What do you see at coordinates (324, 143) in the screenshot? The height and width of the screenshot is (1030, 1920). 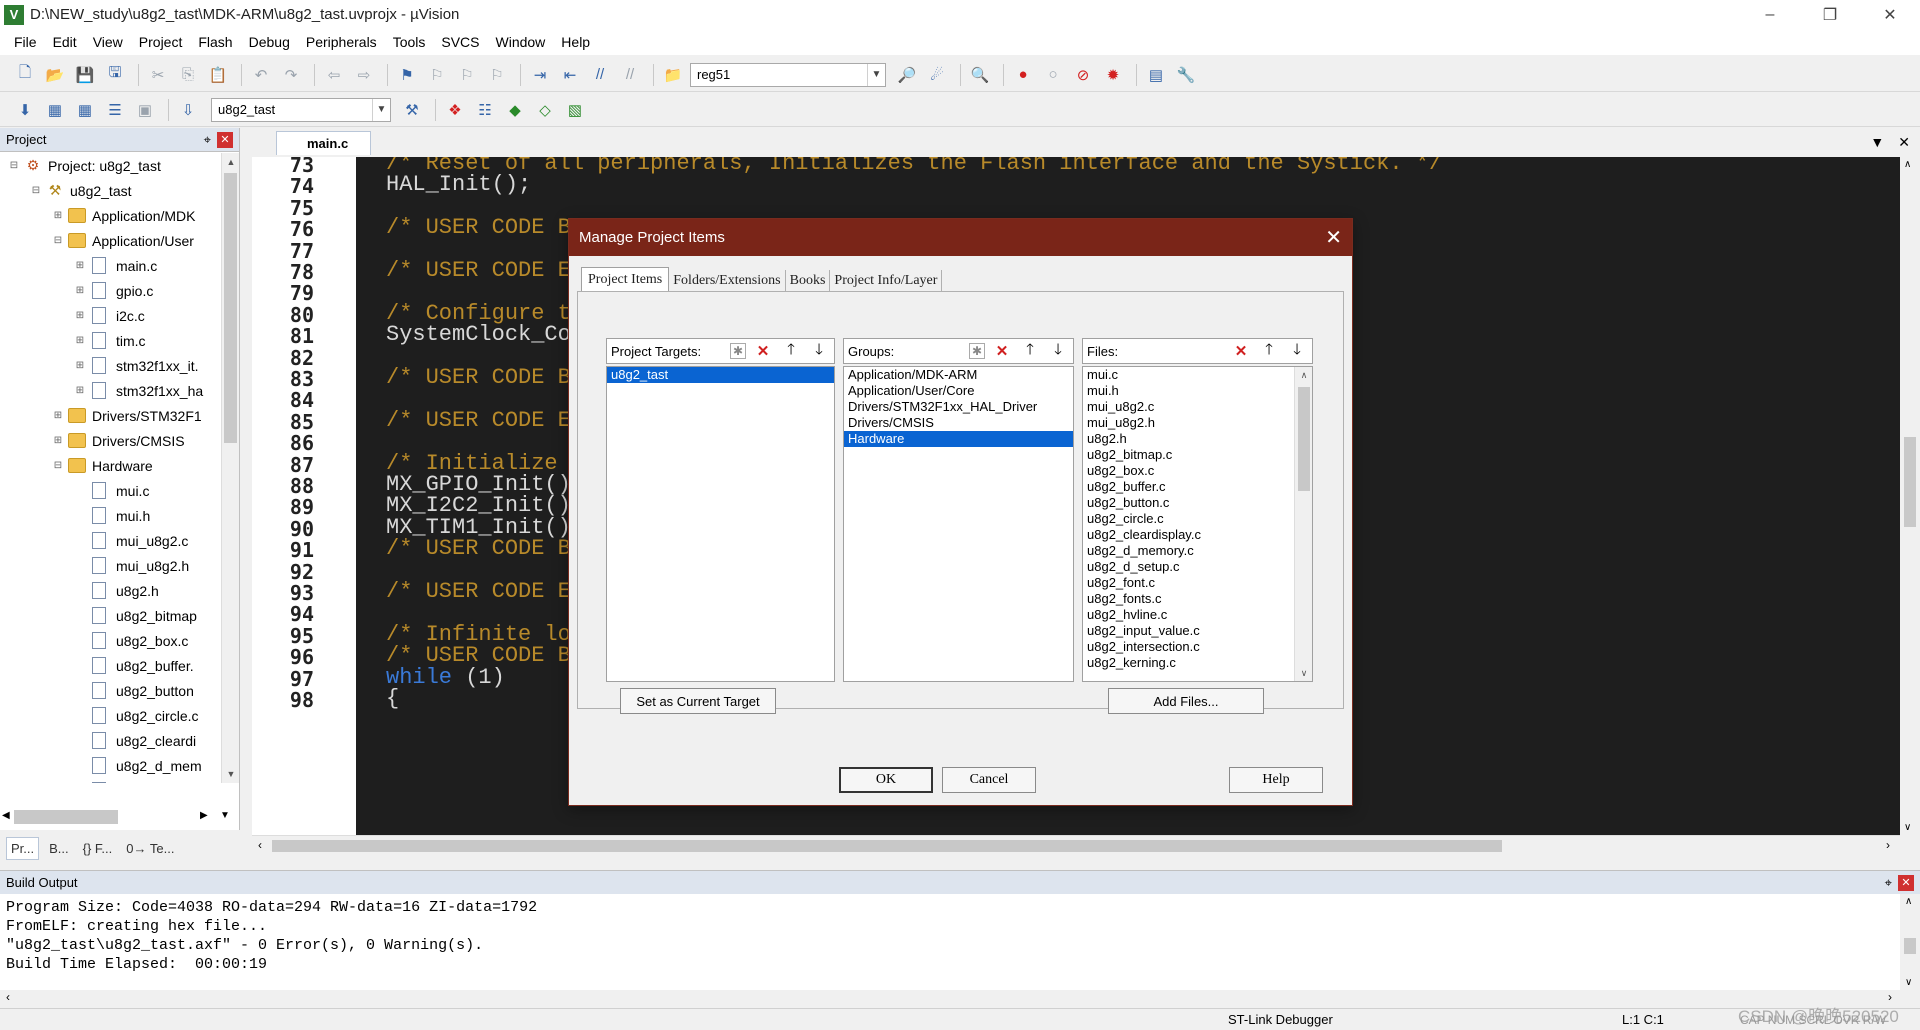 I see `tab-main-c: main.c` at bounding box center [324, 143].